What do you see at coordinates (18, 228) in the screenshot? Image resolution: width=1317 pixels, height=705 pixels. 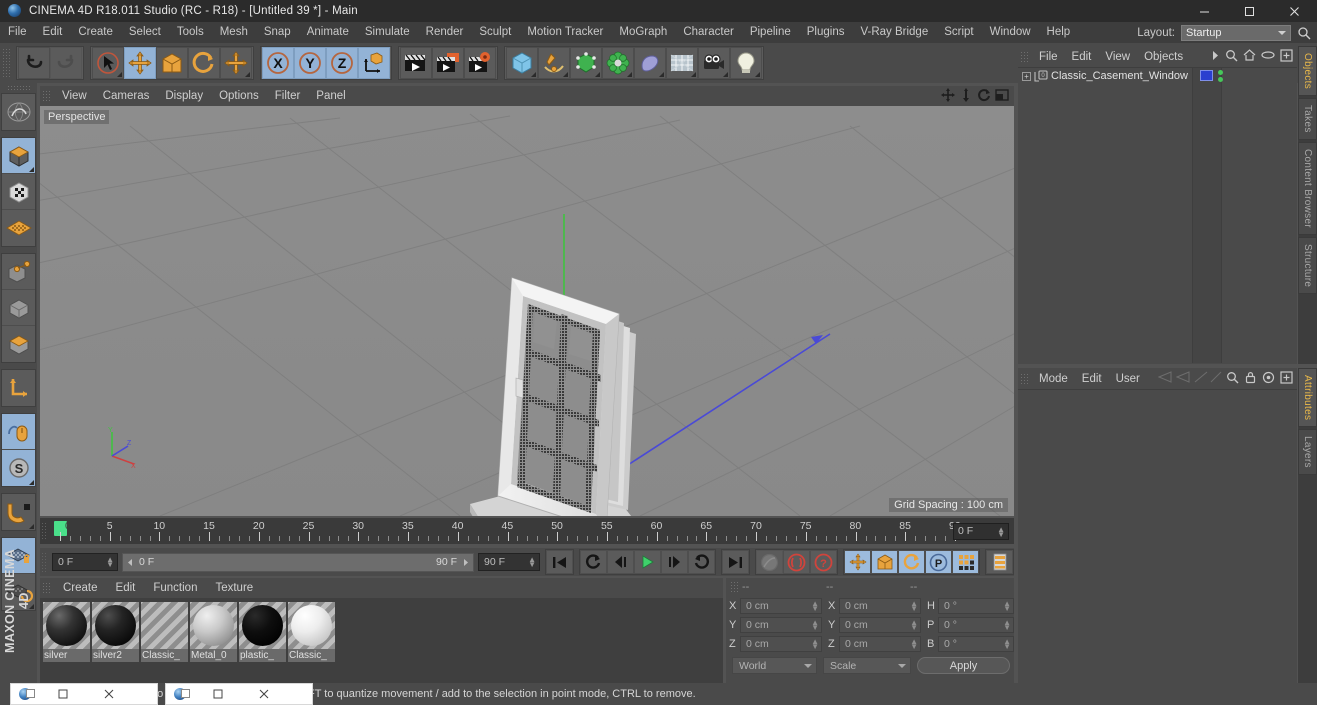 I see `texture-axis-button` at bounding box center [18, 228].